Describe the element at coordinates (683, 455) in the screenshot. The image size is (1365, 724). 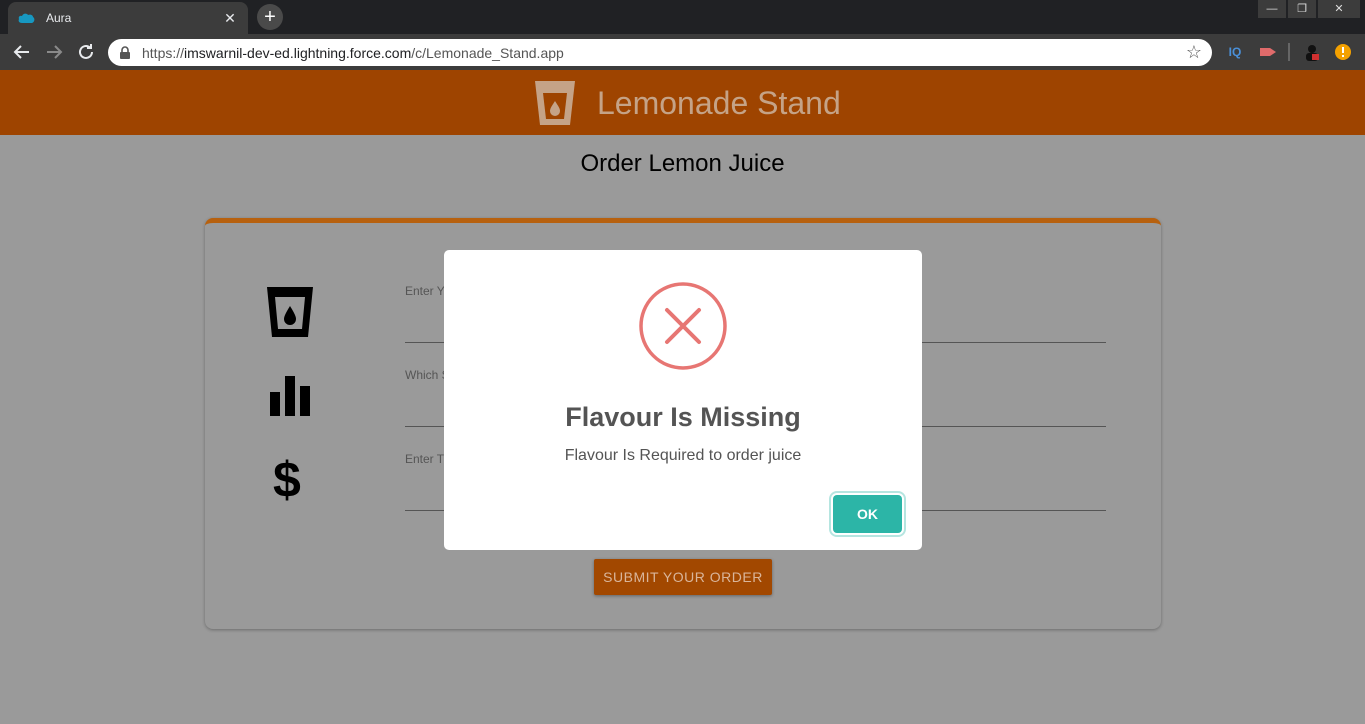
I see `dialog-message: Flavour Is Required to order juice` at that location.